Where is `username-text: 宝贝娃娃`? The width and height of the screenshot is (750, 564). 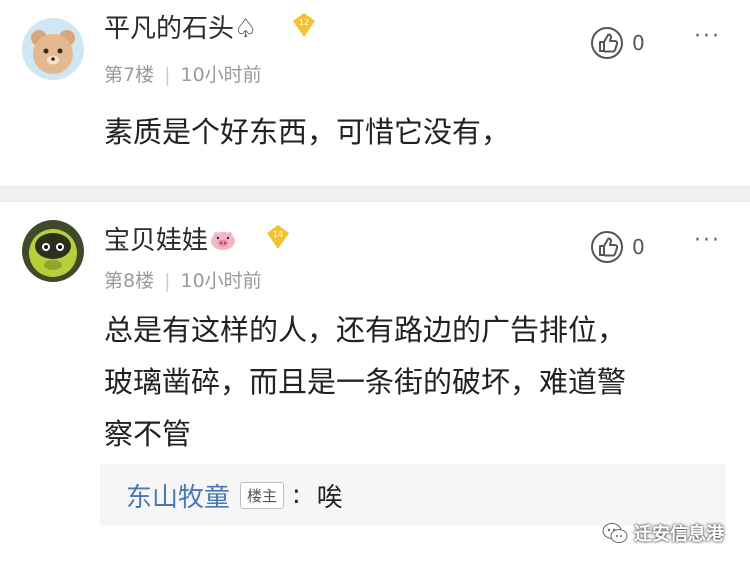 username-text: 宝贝娃娃 is located at coordinates (156, 241).